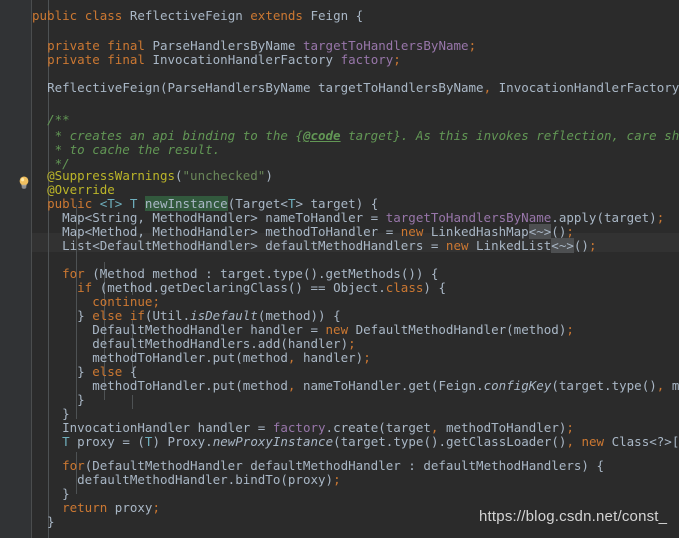  Describe the element at coordinates (573, 516) in the screenshot. I see `watermark: https://blog.csdn.net/const_` at that location.